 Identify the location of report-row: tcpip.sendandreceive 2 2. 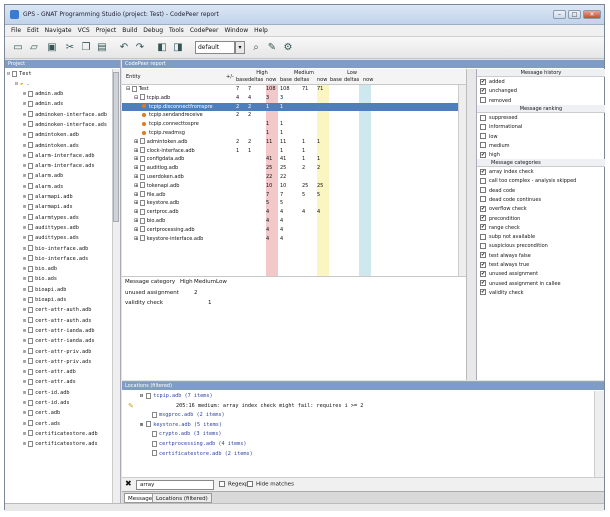
(294, 115).